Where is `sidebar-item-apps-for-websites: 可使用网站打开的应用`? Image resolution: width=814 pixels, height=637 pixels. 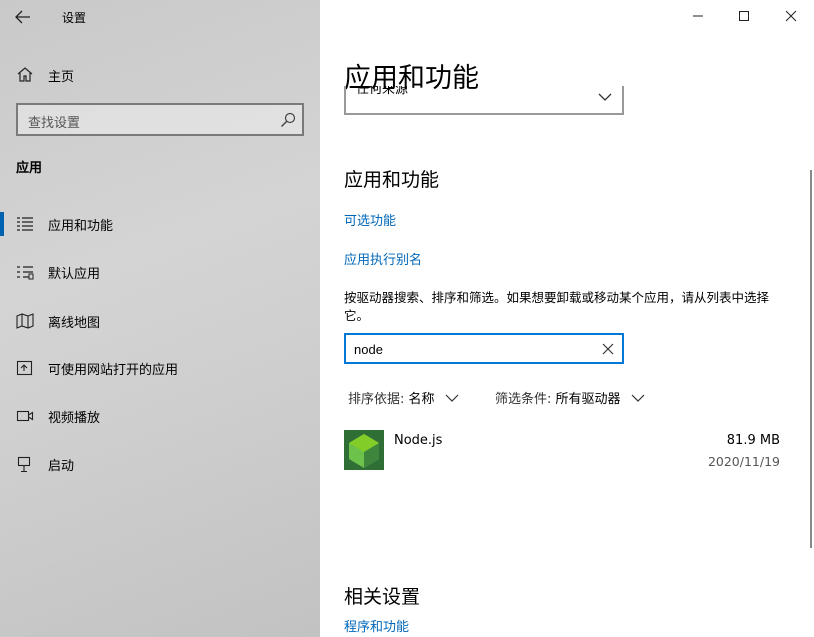 sidebar-item-apps-for-websites: 可使用网站打开的应用 is located at coordinates (160, 368).